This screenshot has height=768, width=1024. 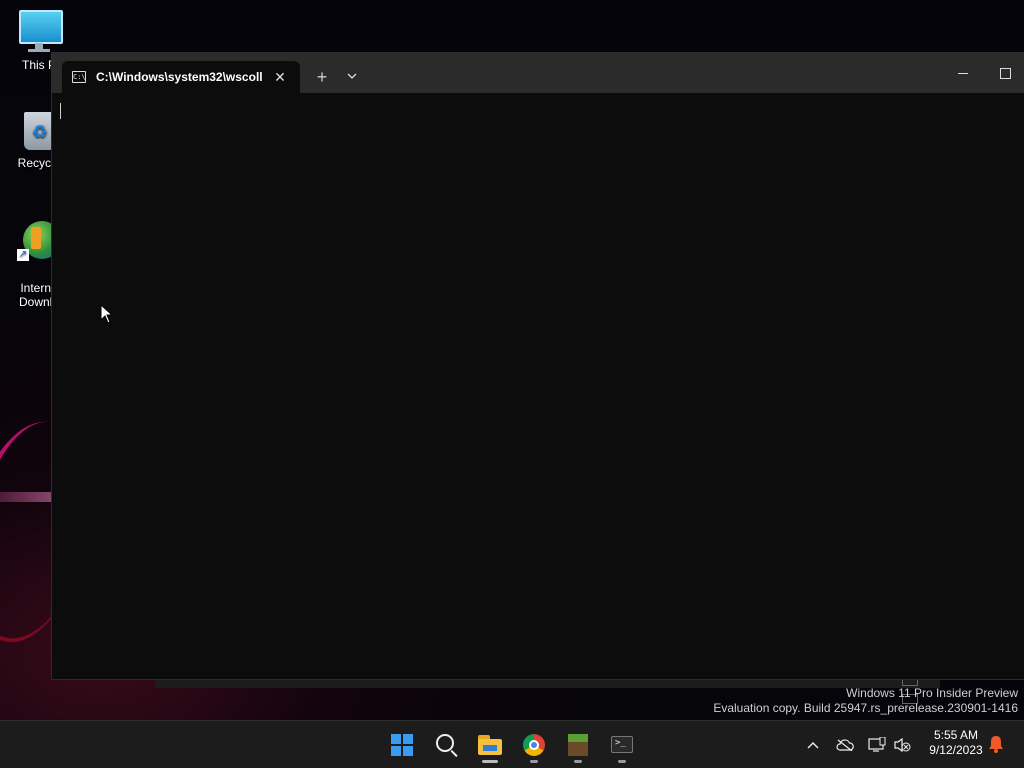 I want to click on chrome-button, so click(x=534, y=745).